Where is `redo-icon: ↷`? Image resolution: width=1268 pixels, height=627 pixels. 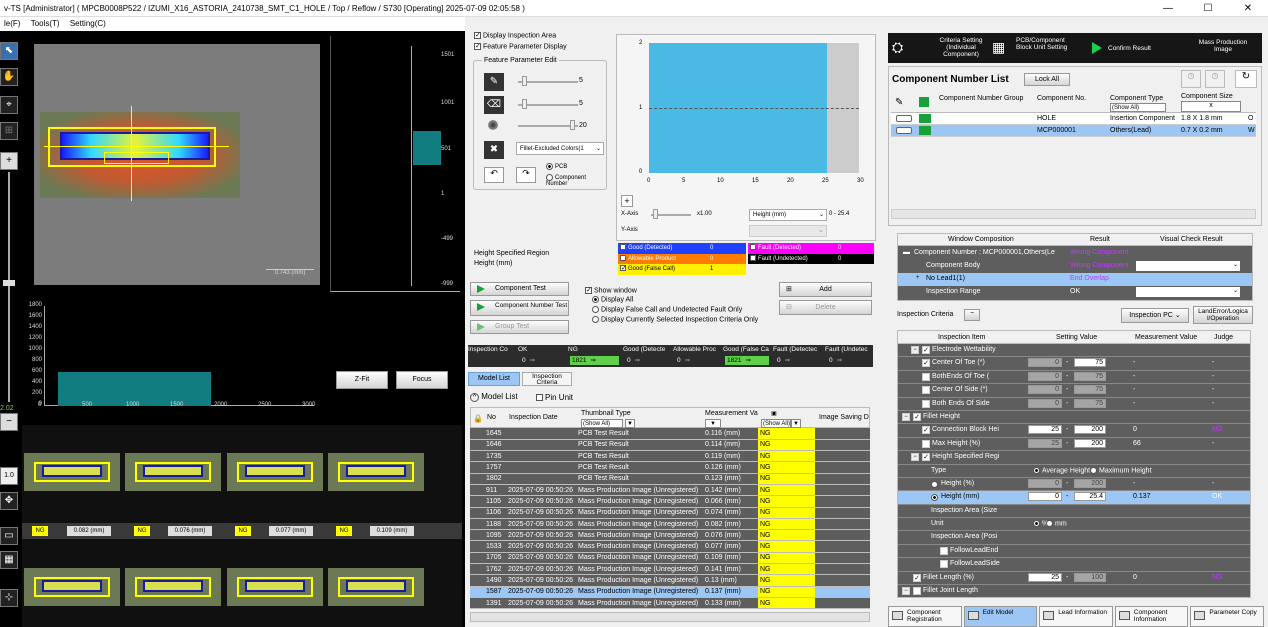 redo-icon: ↷ is located at coordinates (526, 175).